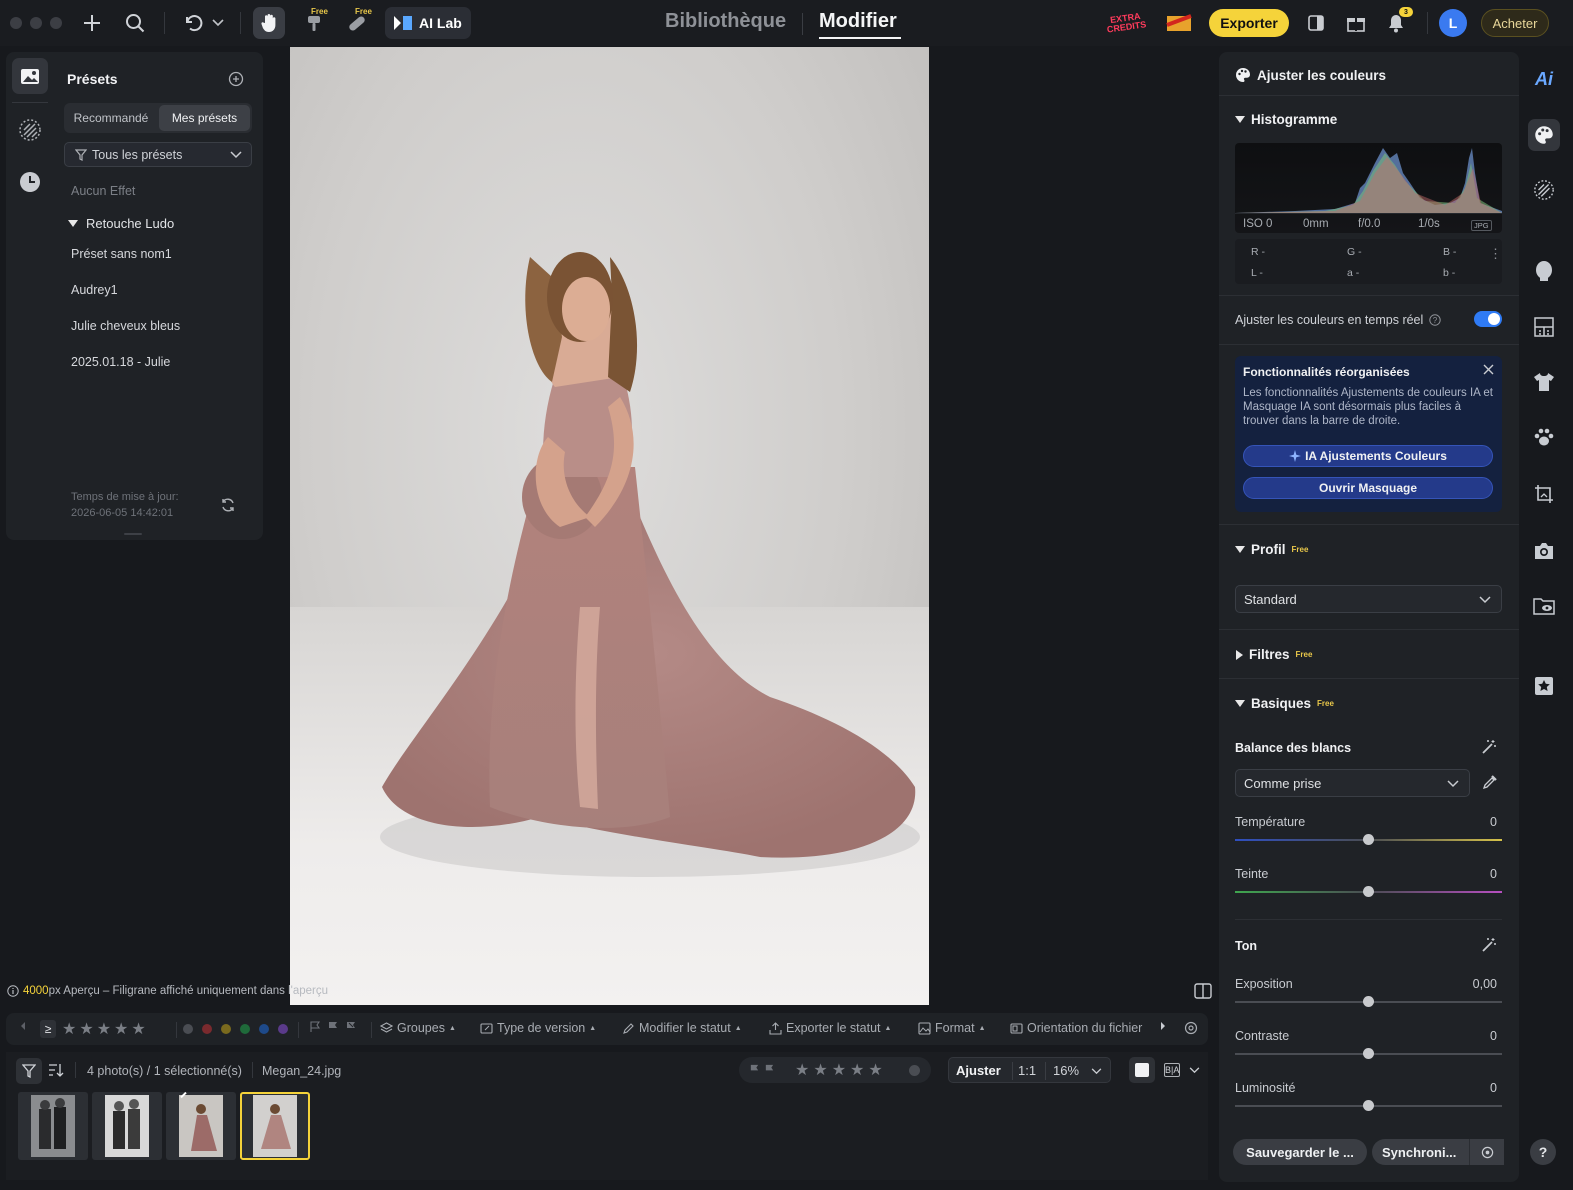 Image resolution: width=1573 pixels, height=1190 pixels. I want to click on preset-group-retouche-ludo: Retouche Ludo, so click(121, 223).